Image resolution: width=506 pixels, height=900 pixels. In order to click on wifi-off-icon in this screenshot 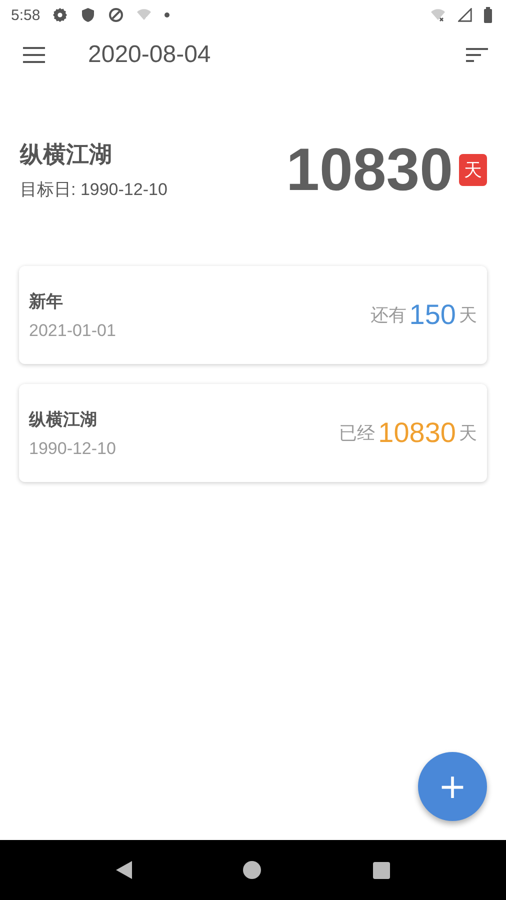, I will do `click(438, 15)`.